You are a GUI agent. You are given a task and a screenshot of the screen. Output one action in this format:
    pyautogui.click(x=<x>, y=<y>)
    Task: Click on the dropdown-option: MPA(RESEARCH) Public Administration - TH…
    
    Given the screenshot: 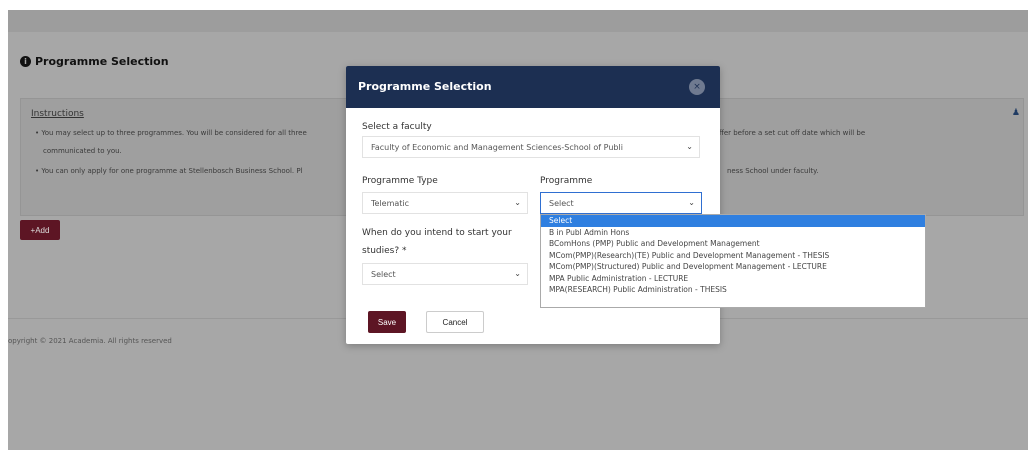 What is the action you would take?
    pyautogui.click(x=733, y=290)
    